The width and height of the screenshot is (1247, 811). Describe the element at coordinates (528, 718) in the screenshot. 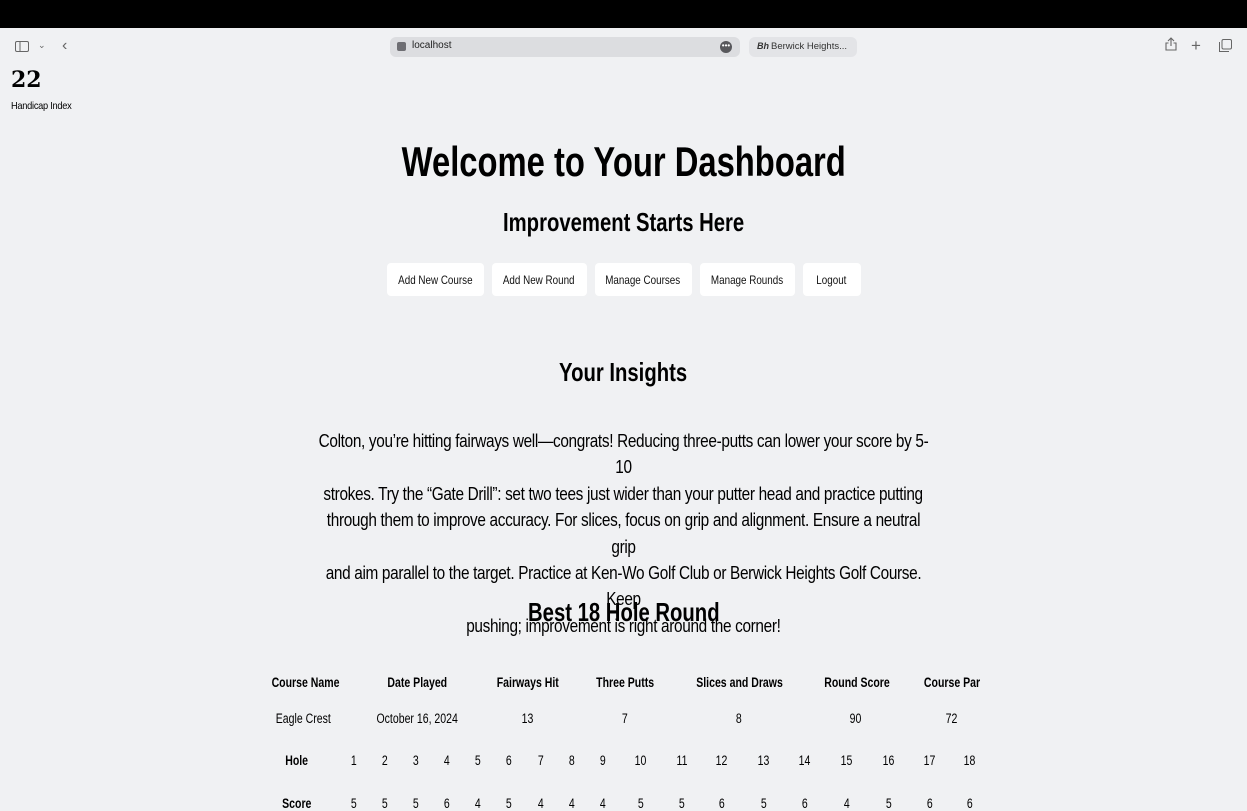

I see `fairways-hit-value: 13` at that location.